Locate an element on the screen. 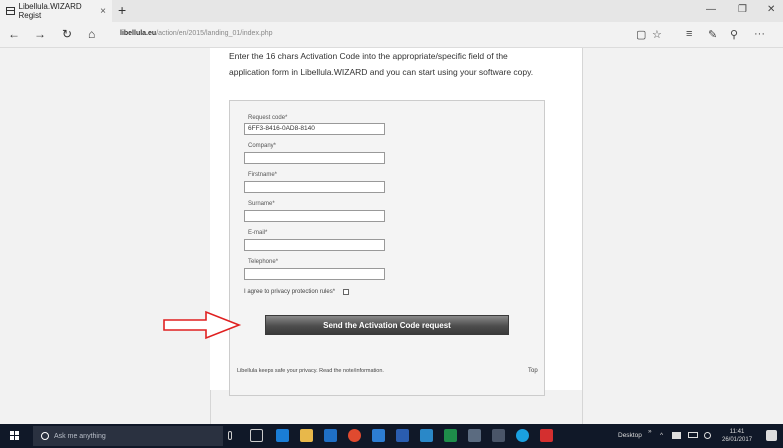 The width and height of the screenshot is (783, 448). share-icon: ⚲ is located at coordinates (734, 34).